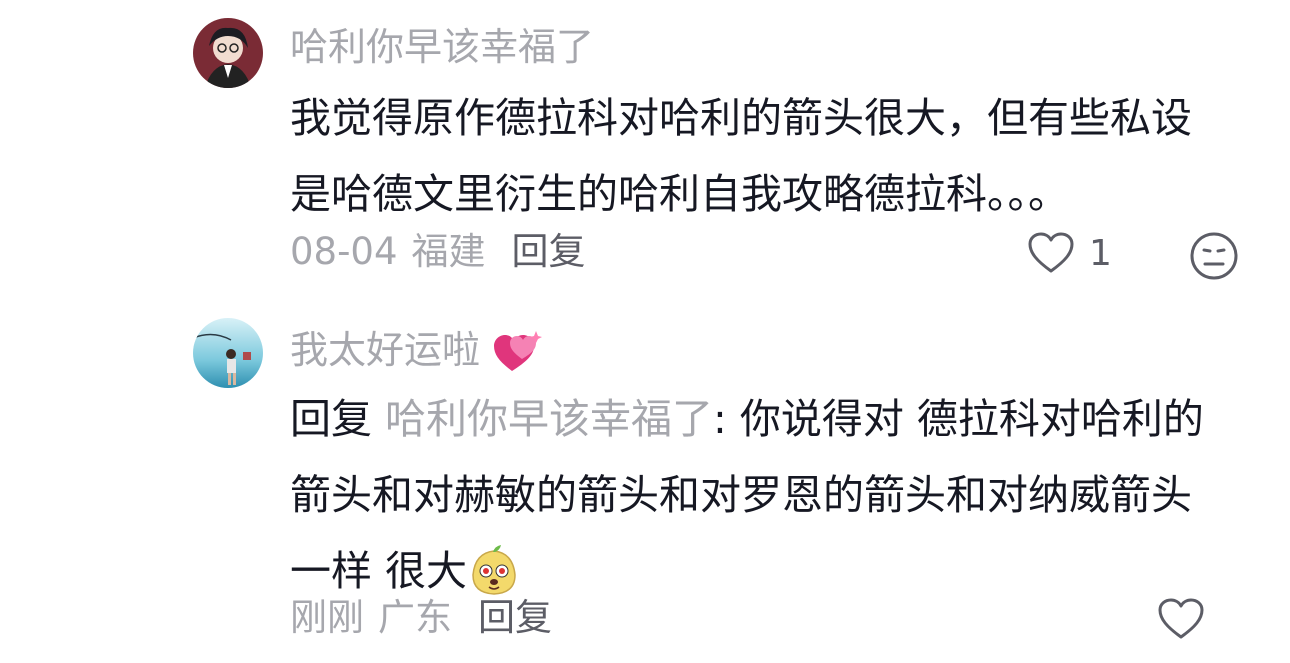 This screenshot has height=663, width=1290. I want to click on comment-meta: 刚刚 广东 回复, so click(421, 618).